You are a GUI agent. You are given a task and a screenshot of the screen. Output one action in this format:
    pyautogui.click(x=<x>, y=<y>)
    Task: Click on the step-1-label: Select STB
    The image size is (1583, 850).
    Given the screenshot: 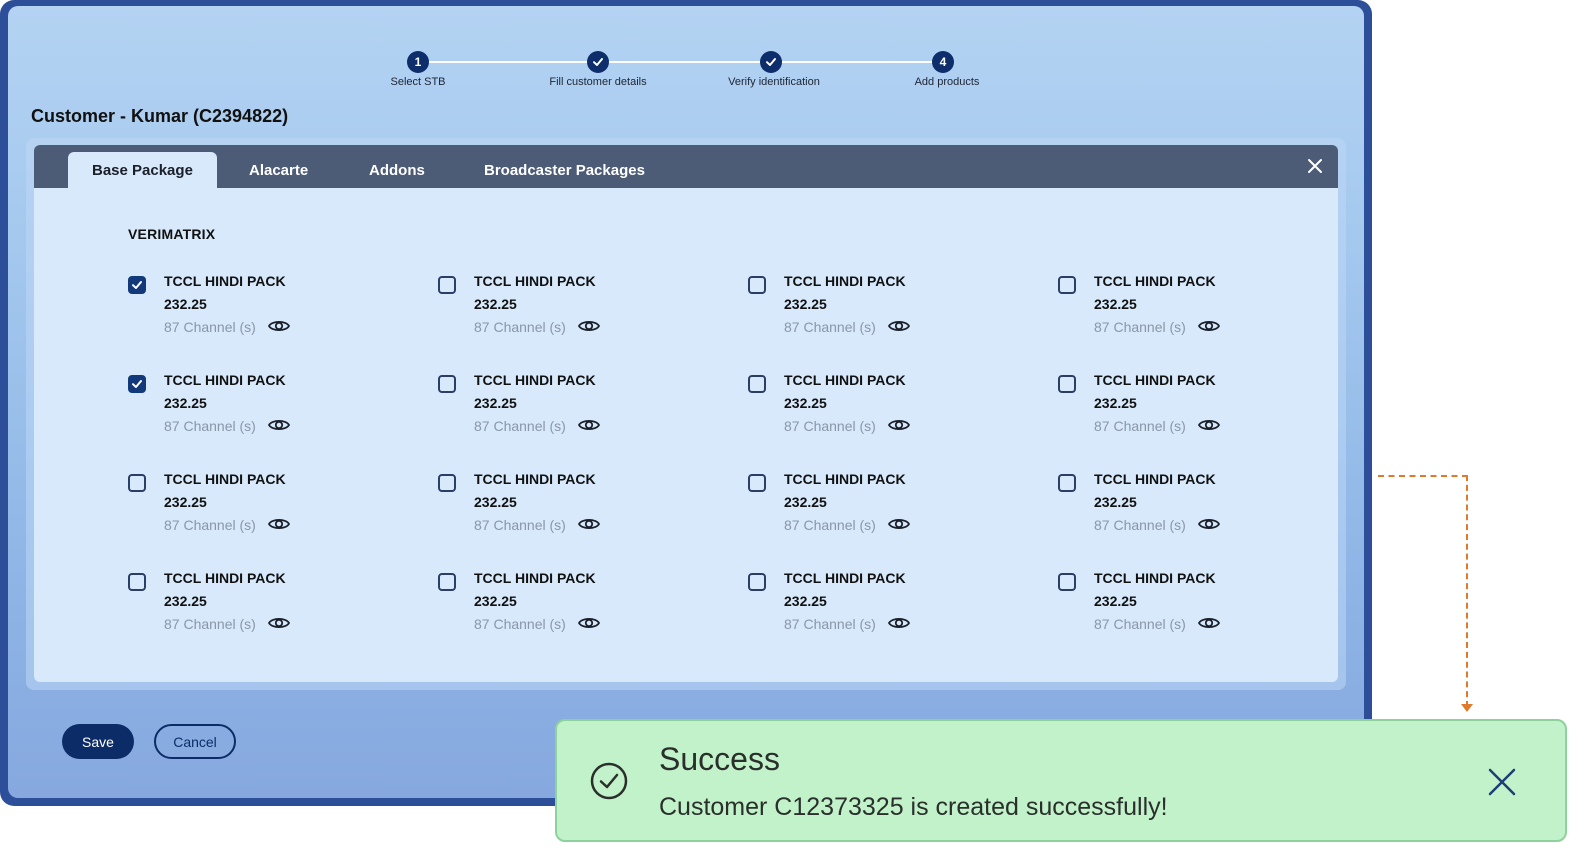 What is the action you would take?
    pyautogui.click(x=418, y=82)
    